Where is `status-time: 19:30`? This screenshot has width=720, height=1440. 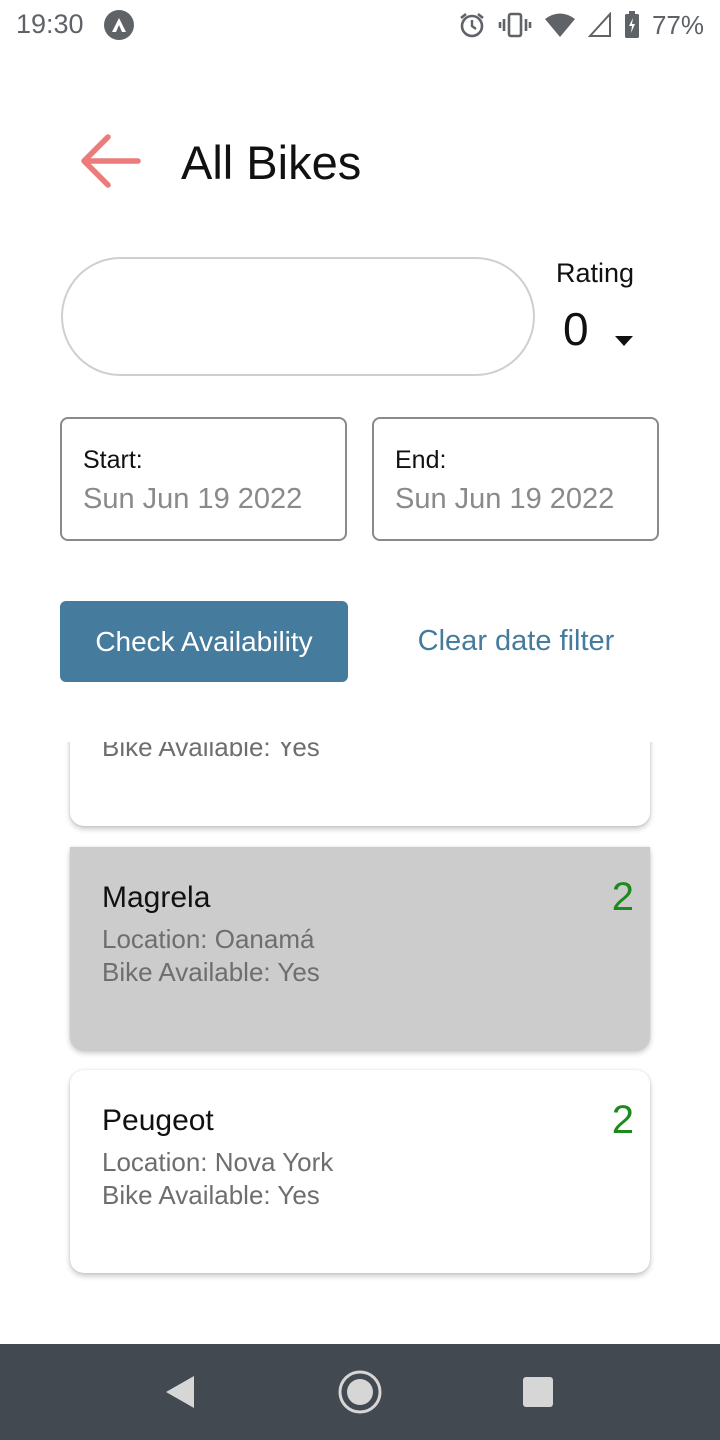
status-time: 19:30 is located at coordinates (50, 24).